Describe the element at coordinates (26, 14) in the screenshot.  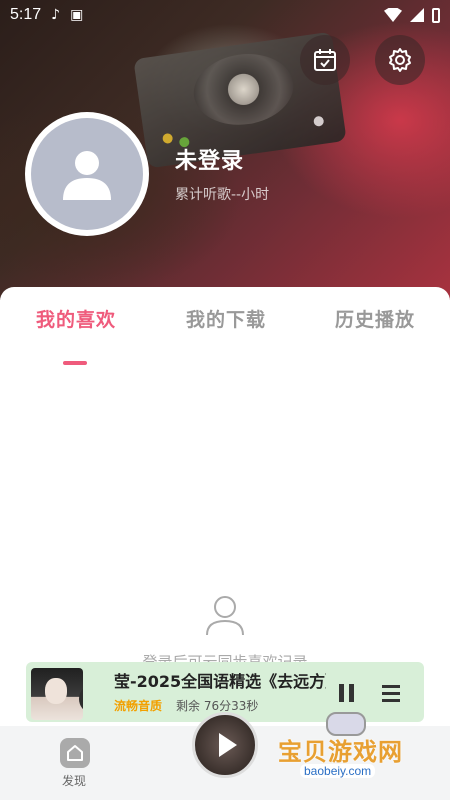
I see `status-time: 5:17` at that location.